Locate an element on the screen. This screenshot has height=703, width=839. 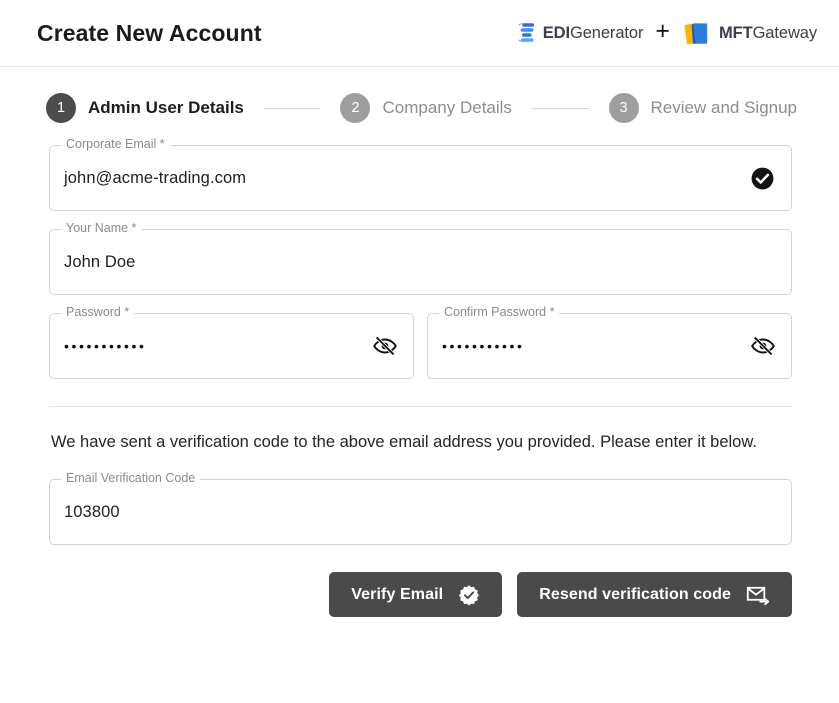
stepper-step-admin-user-details: 1 Admin User Details is located at coordinates (145, 108).